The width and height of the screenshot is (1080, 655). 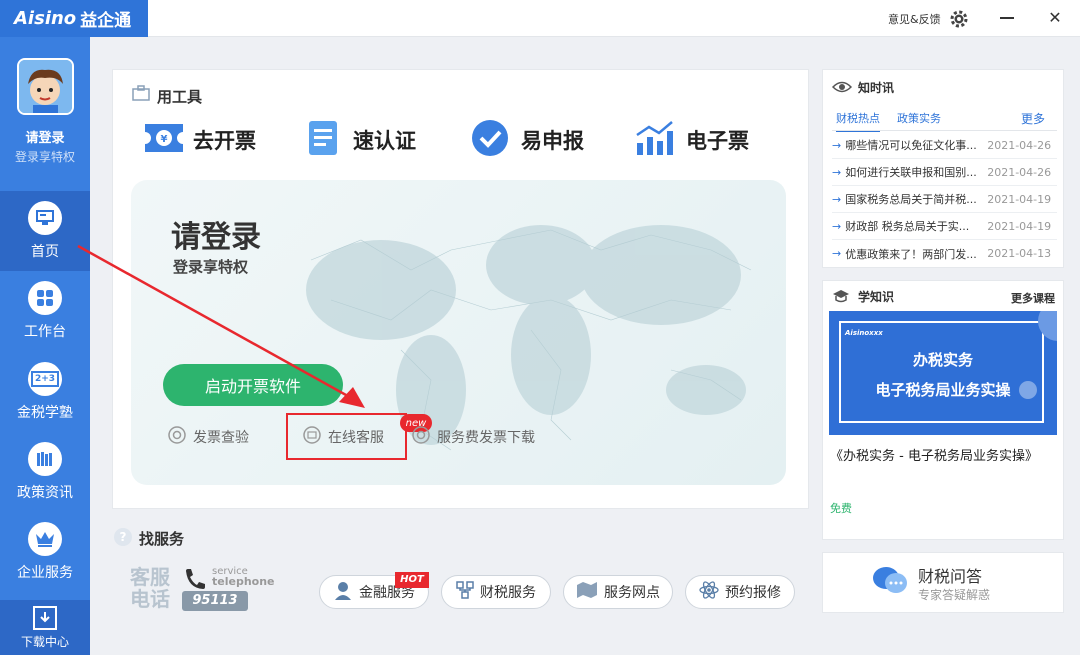 What do you see at coordinates (858, 121) in the screenshot?
I see `tab-tax-hot: 财税热点` at bounding box center [858, 121].